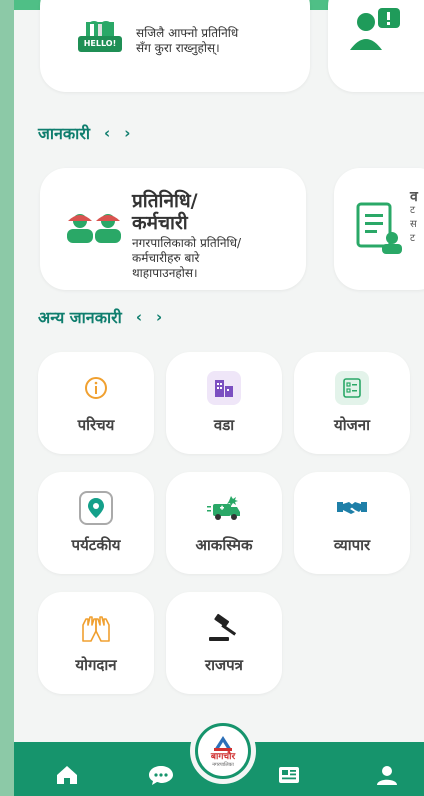 This screenshot has height=796, width=424. I want to click on other-section-title: अन्य जानकारी, so click(80, 317).